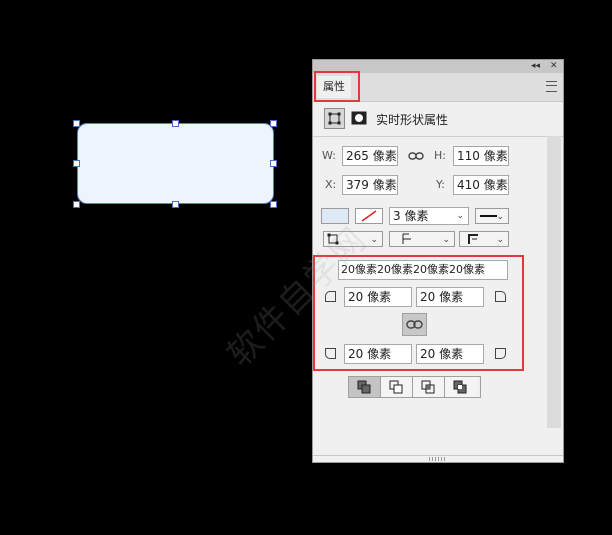 The image size is (612, 535). What do you see at coordinates (329, 155) in the screenshot?
I see `width-label: W:` at bounding box center [329, 155].